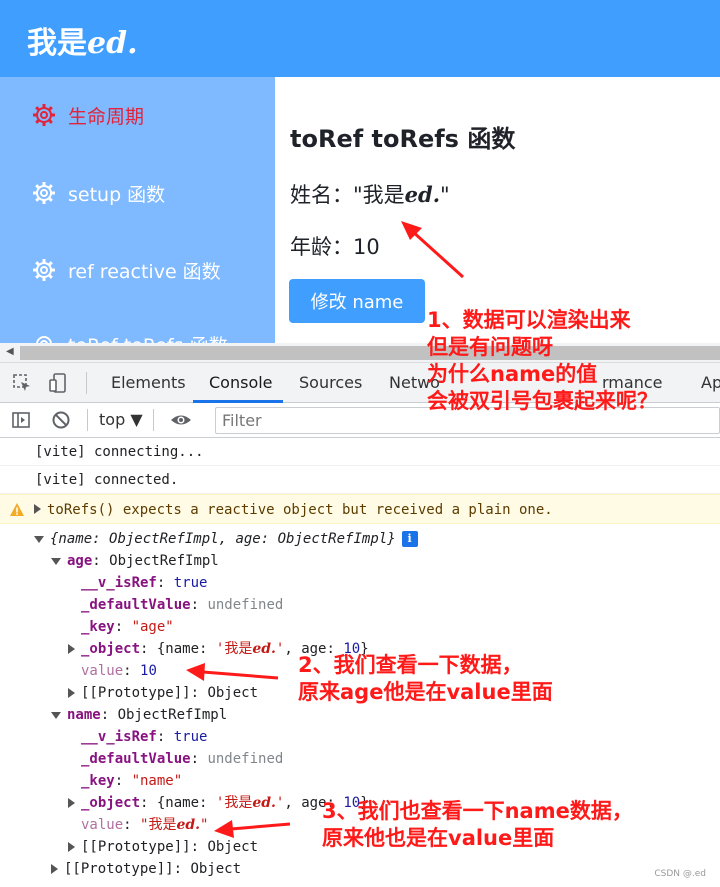 Image resolution: width=720 pixels, height=887 pixels. Describe the element at coordinates (22, 383) in the screenshot. I see `inspect-element-icon` at that location.